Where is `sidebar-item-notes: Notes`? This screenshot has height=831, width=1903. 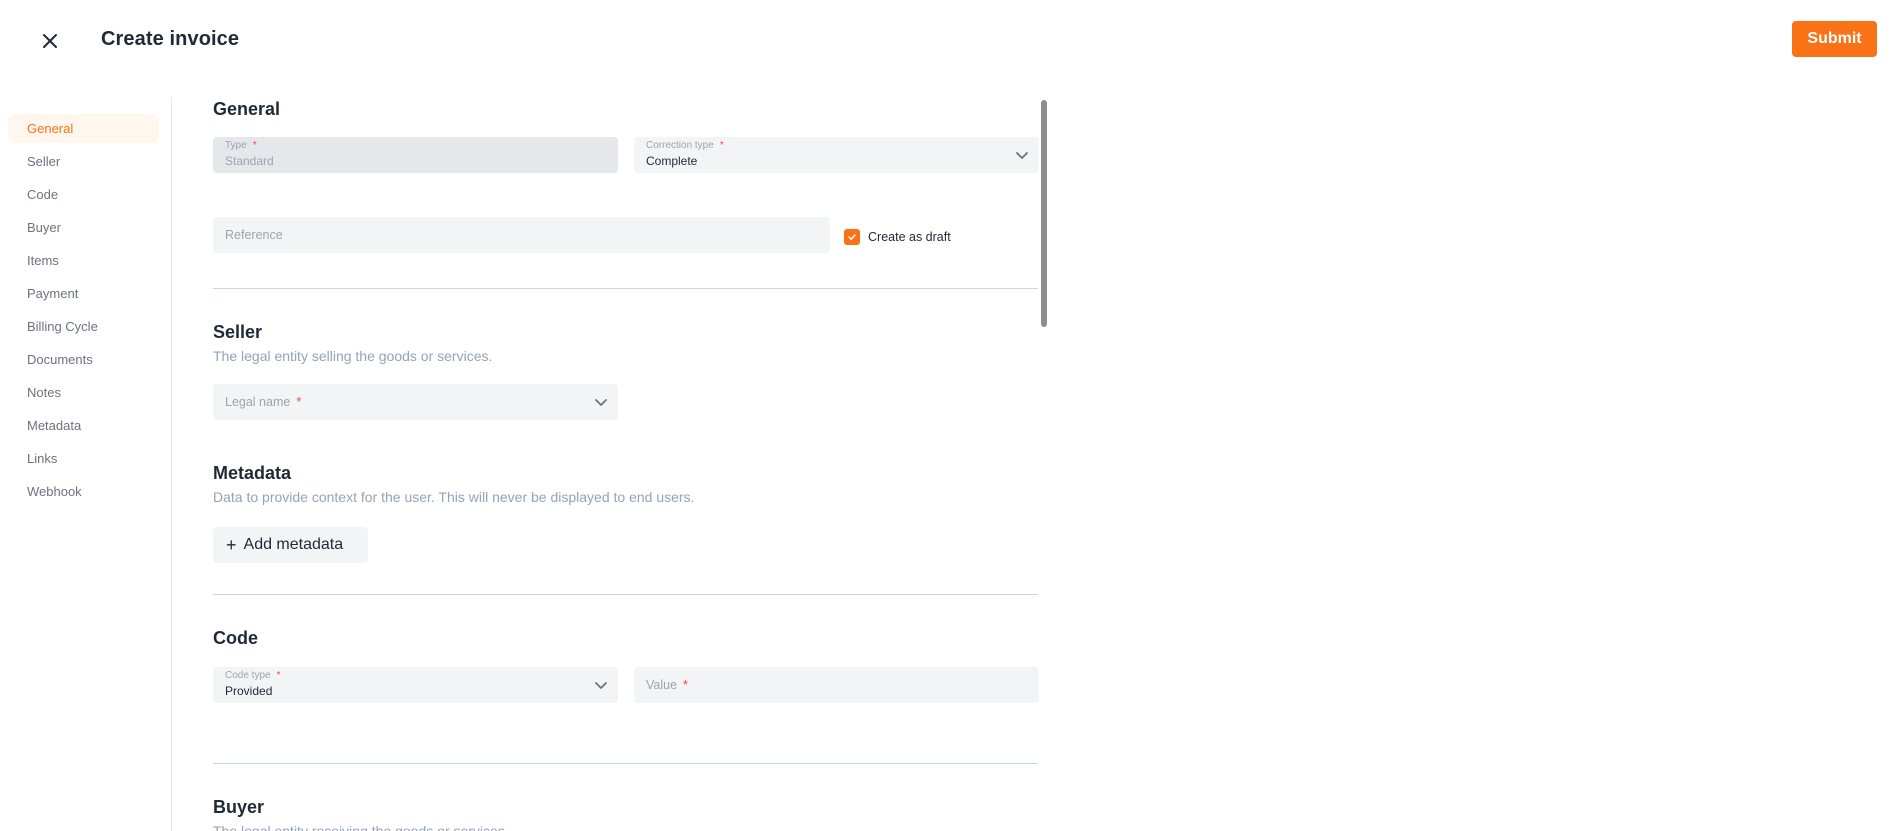
sidebar-item-notes: Notes is located at coordinates (83, 392).